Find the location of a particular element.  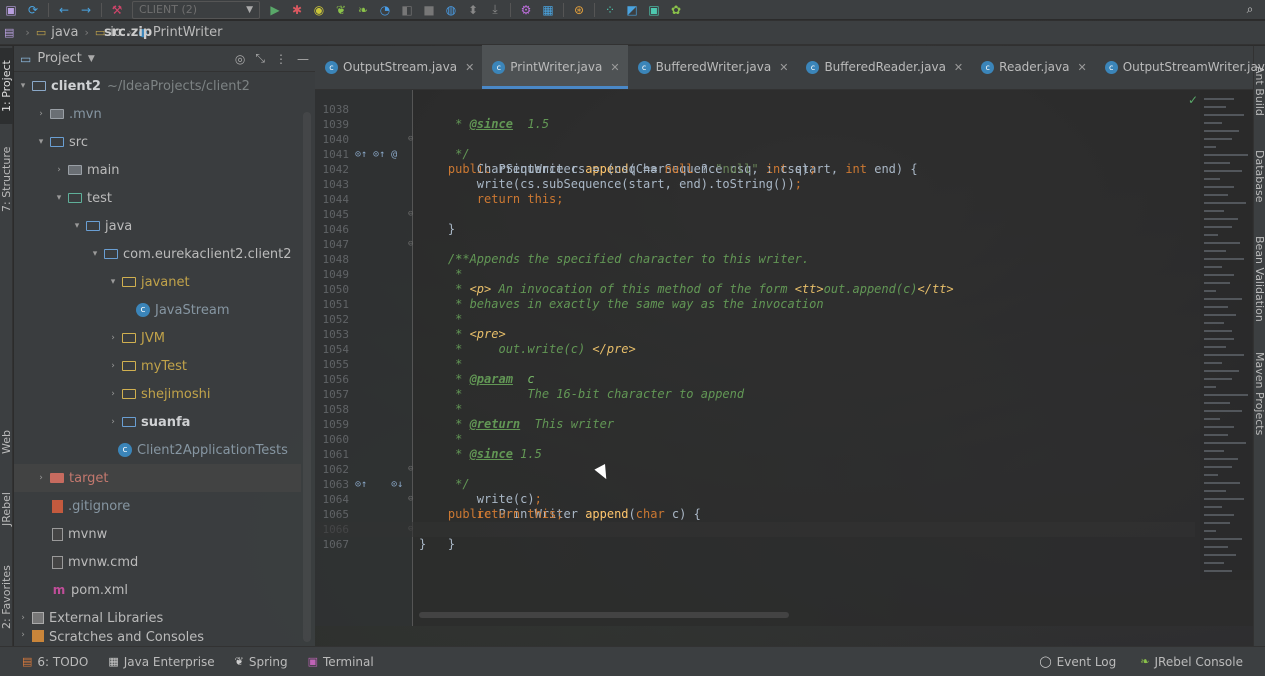

chevron-down-icon: ▼ is located at coordinates (91, 59).